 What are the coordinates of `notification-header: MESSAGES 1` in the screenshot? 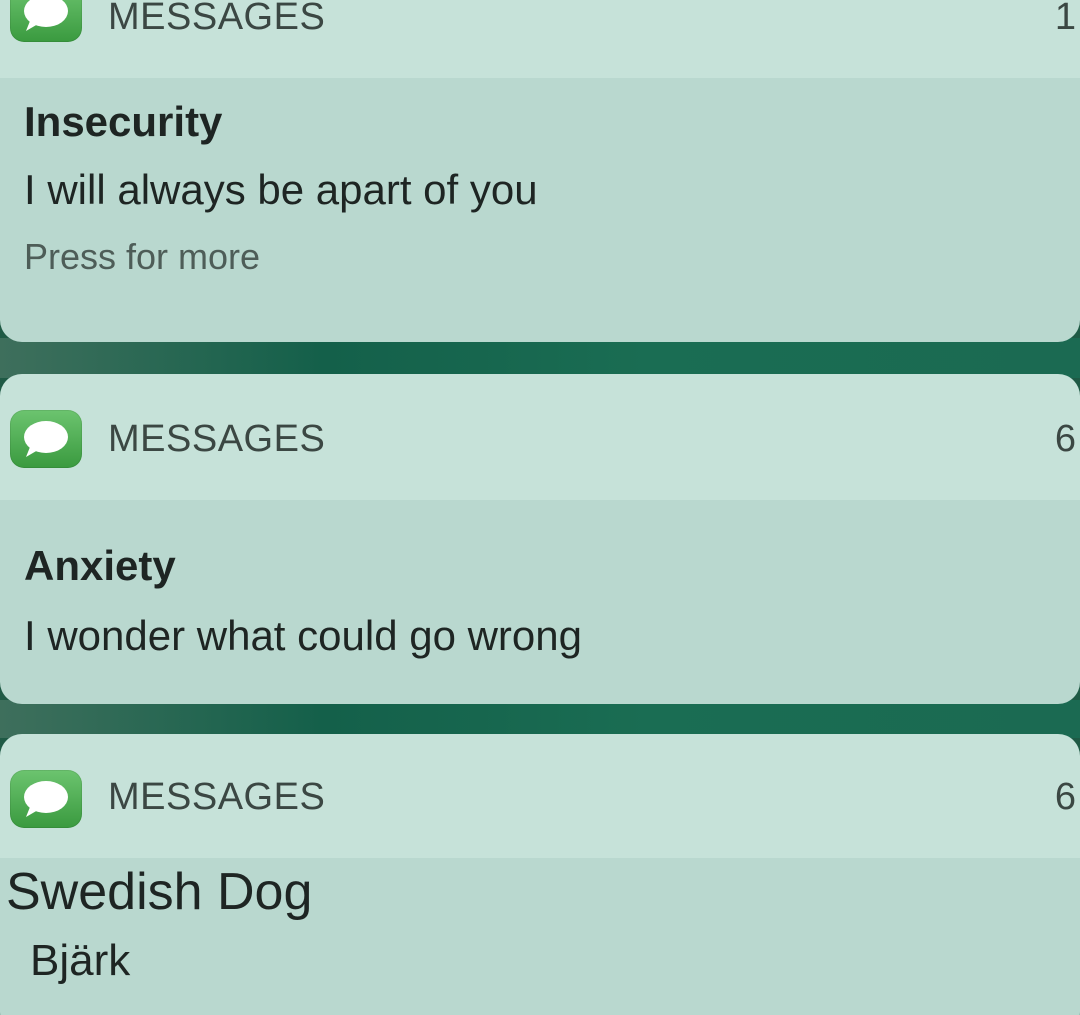 It's located at (540, 39).